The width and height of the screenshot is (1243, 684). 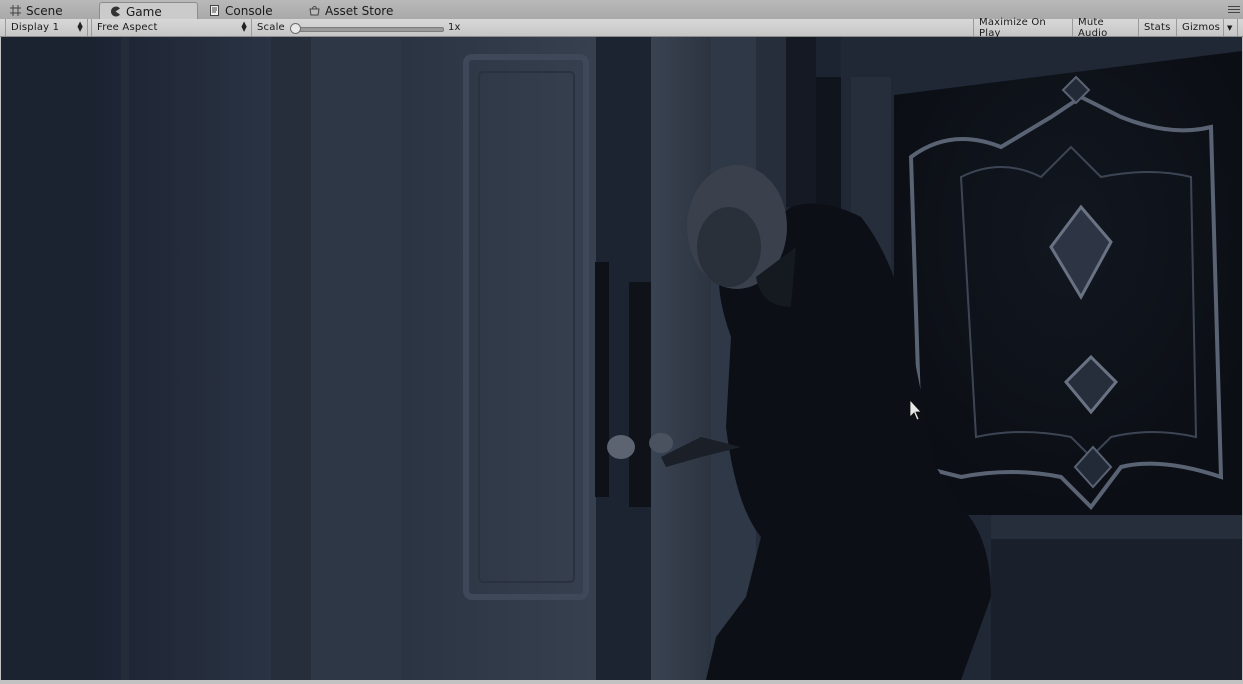 I want to click on scale-value: 1x, so click(x=458, y=27).